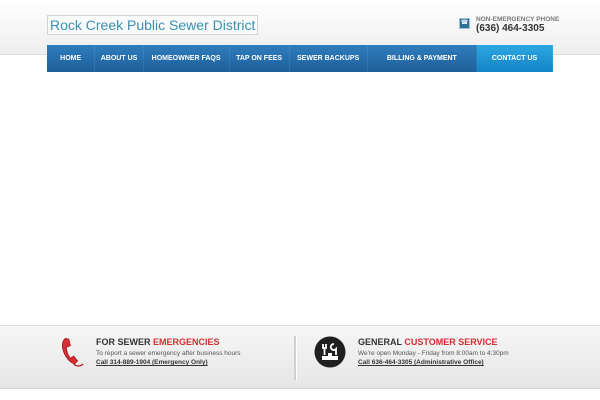  Describe the element at coordinates (186, 342) in the screenshot. I see `emergency-heading-accent: EMERGENCIES` at that location.